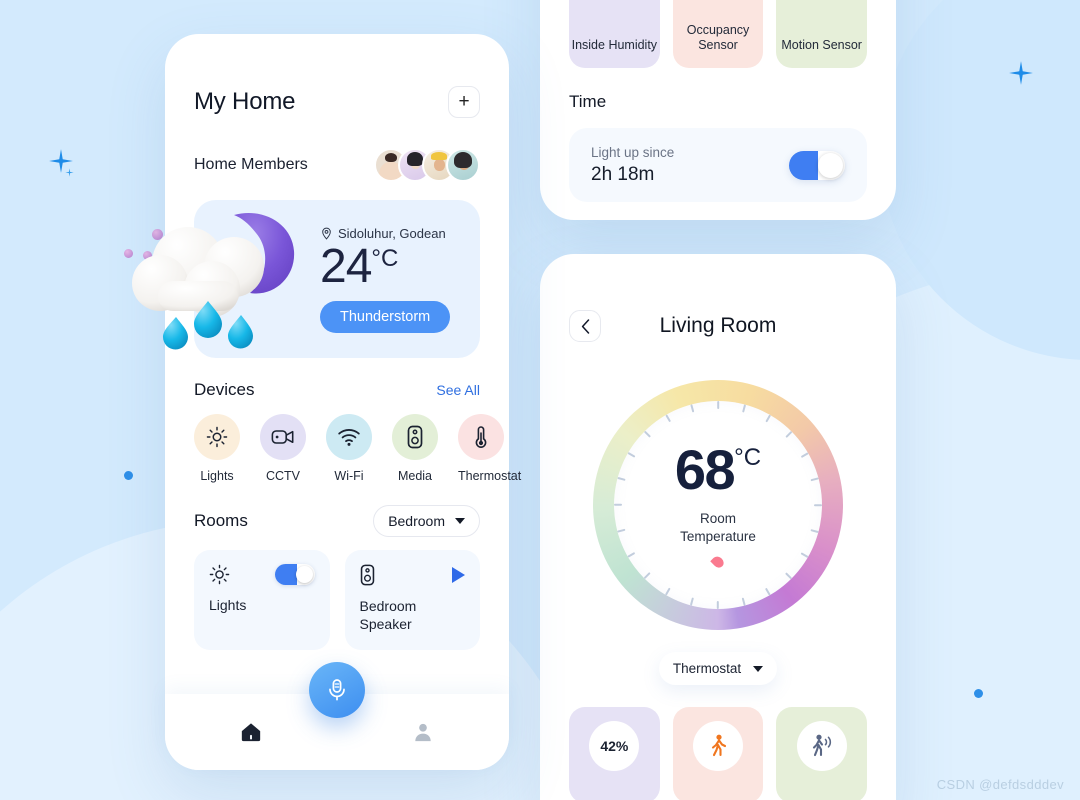  Describe the element at coordinates (262, 600) in the screenshot. I see `room-card-lights: Lights` at that location.